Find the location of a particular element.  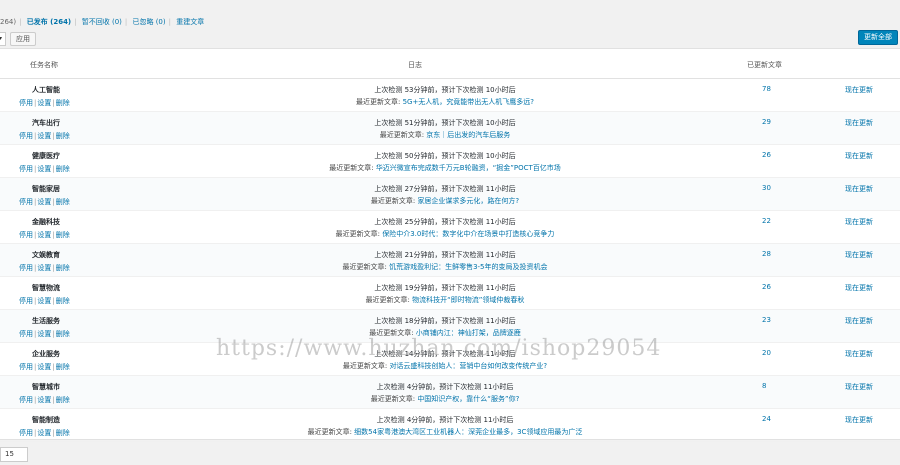

latest-post-link: 京东｜后出发的汽车后服务 is located at coordinates (468, 135).